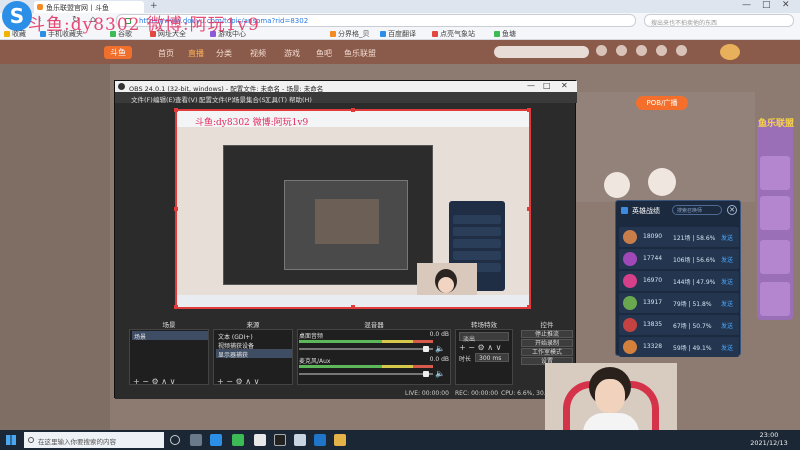  What do you see at coordinates (697, 210) in the screenshot?
I see `rank-search-input: 搜索召唤师` at bounding box center [697, 210].